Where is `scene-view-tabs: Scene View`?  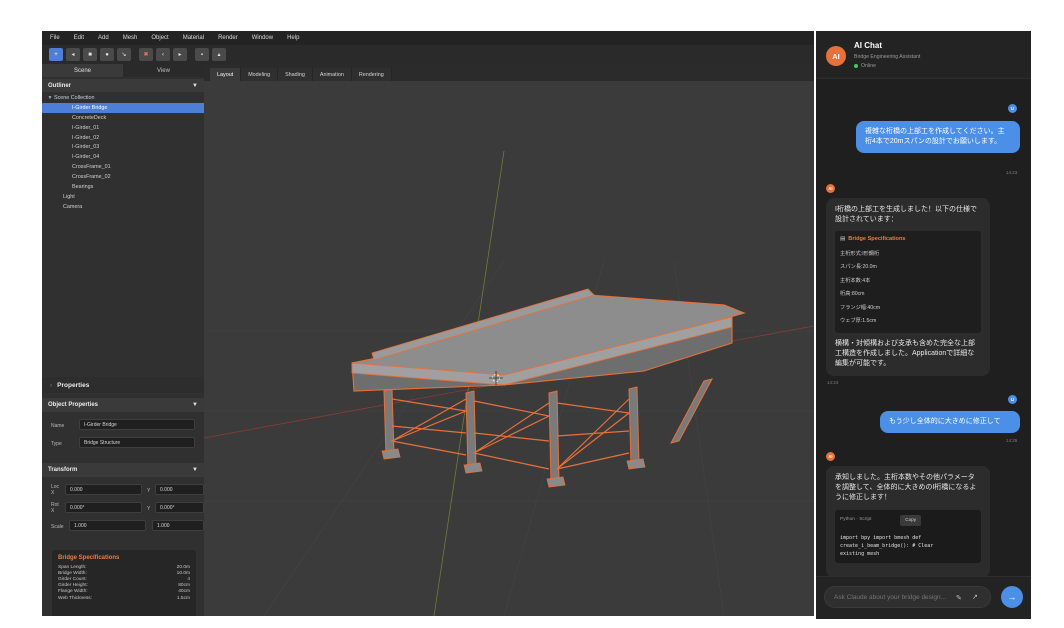
scene-view-tabs: Scene View is located at coordinates (123, 70).